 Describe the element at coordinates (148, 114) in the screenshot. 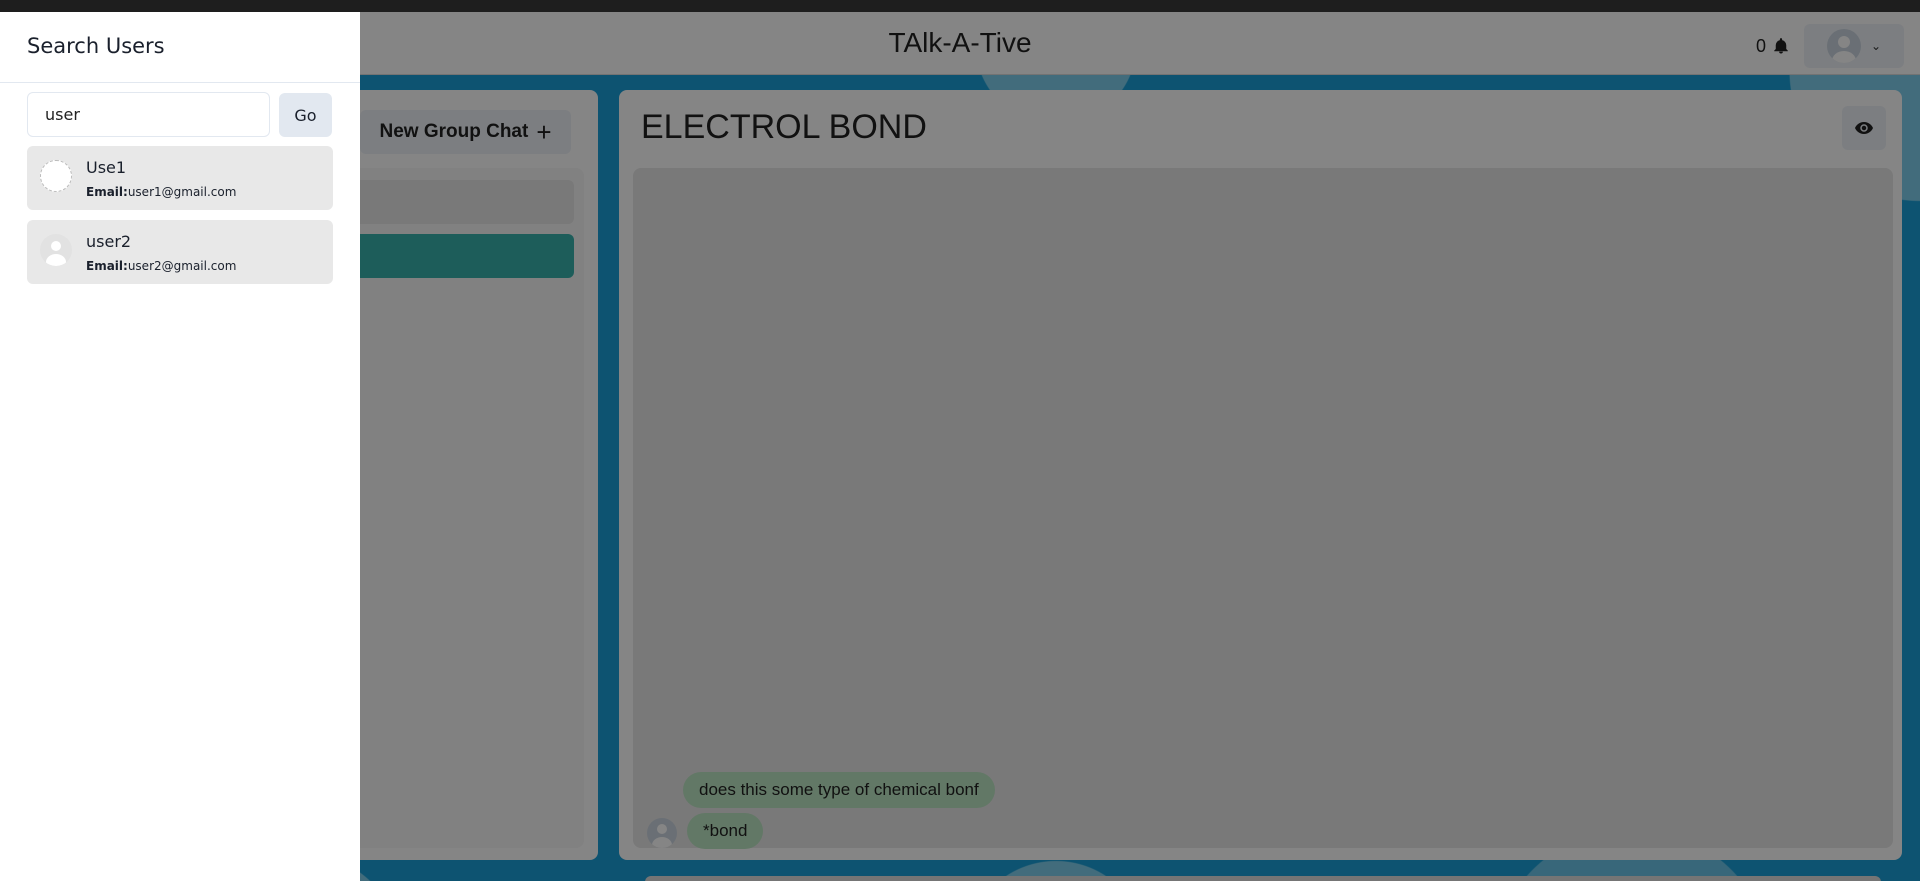

I see `search-input` at that location.